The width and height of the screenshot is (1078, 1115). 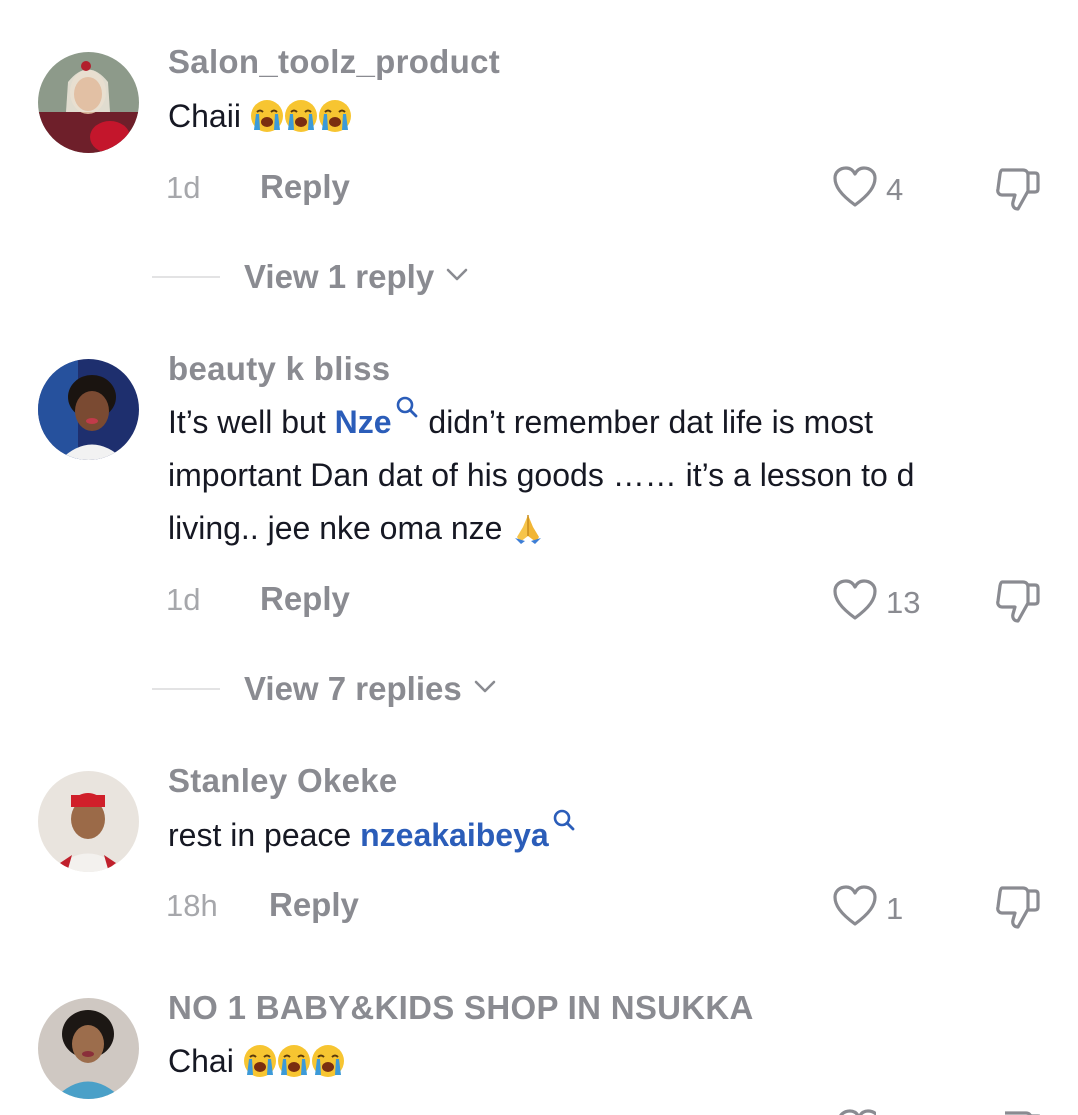 What do you see at coordinates (895, 189) in the screenshot?
I see `like-count: 4` at bounding box center [895, 189].